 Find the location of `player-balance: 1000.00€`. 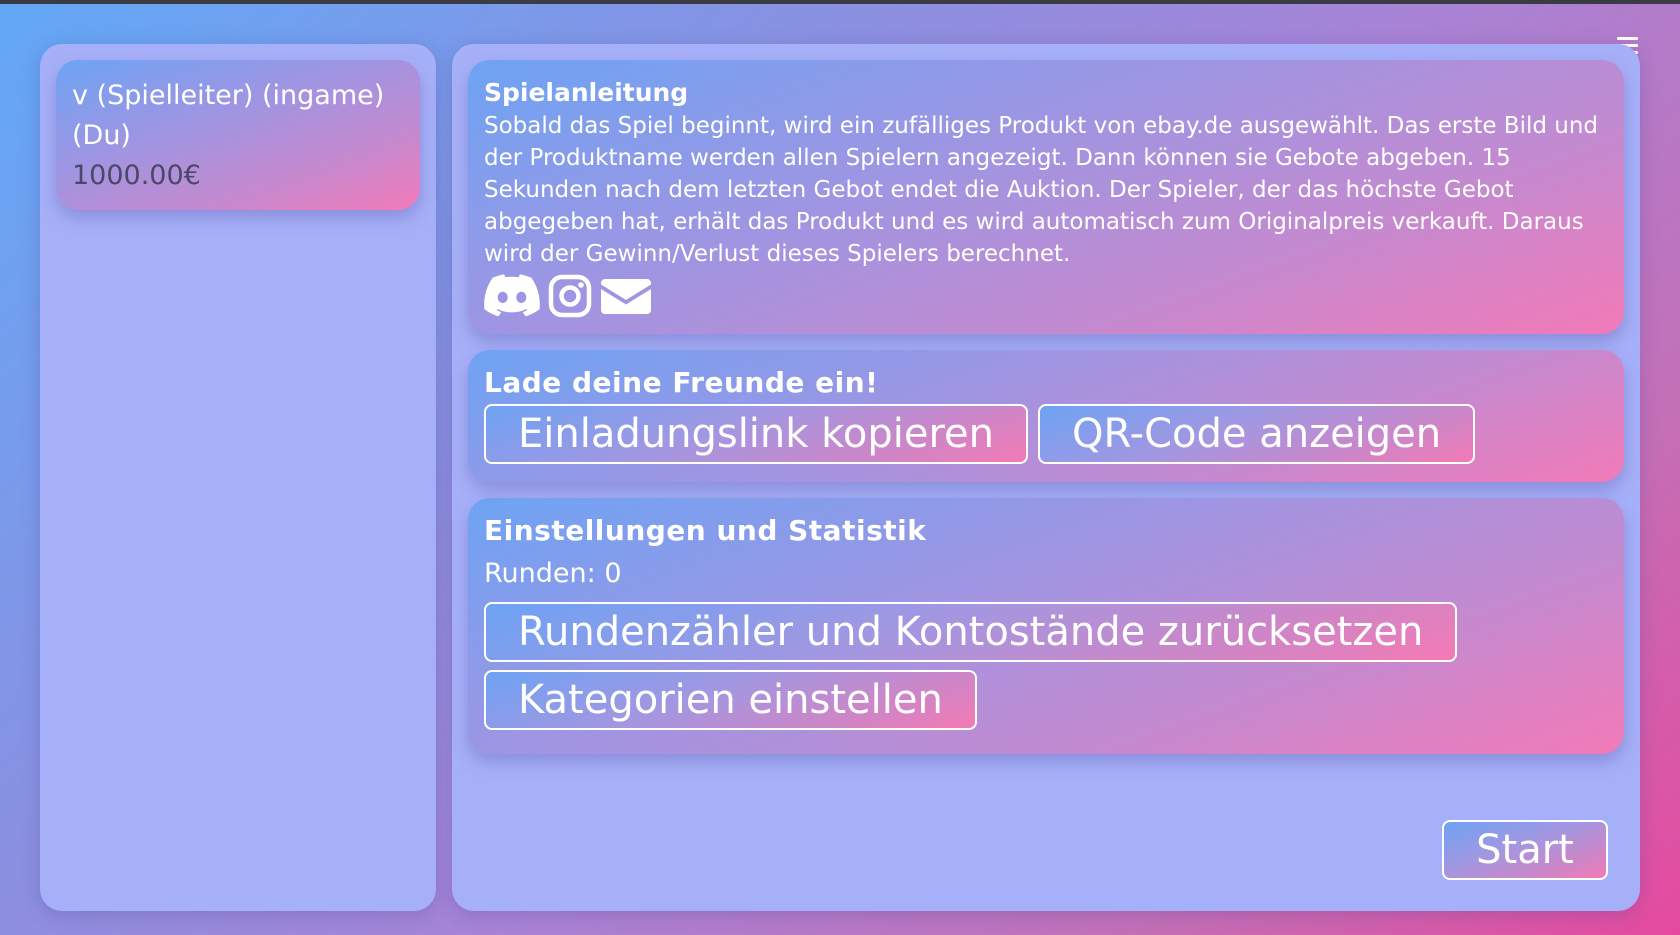

player-balance: 1000.00€ is located at coordinates (136, 175).